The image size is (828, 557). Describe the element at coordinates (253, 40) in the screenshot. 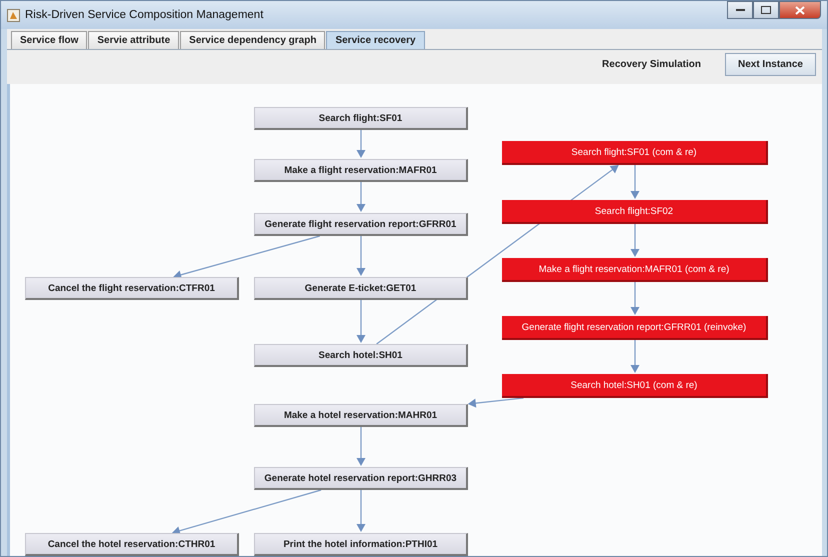

I see `tab: Service dependency graph` at that location.